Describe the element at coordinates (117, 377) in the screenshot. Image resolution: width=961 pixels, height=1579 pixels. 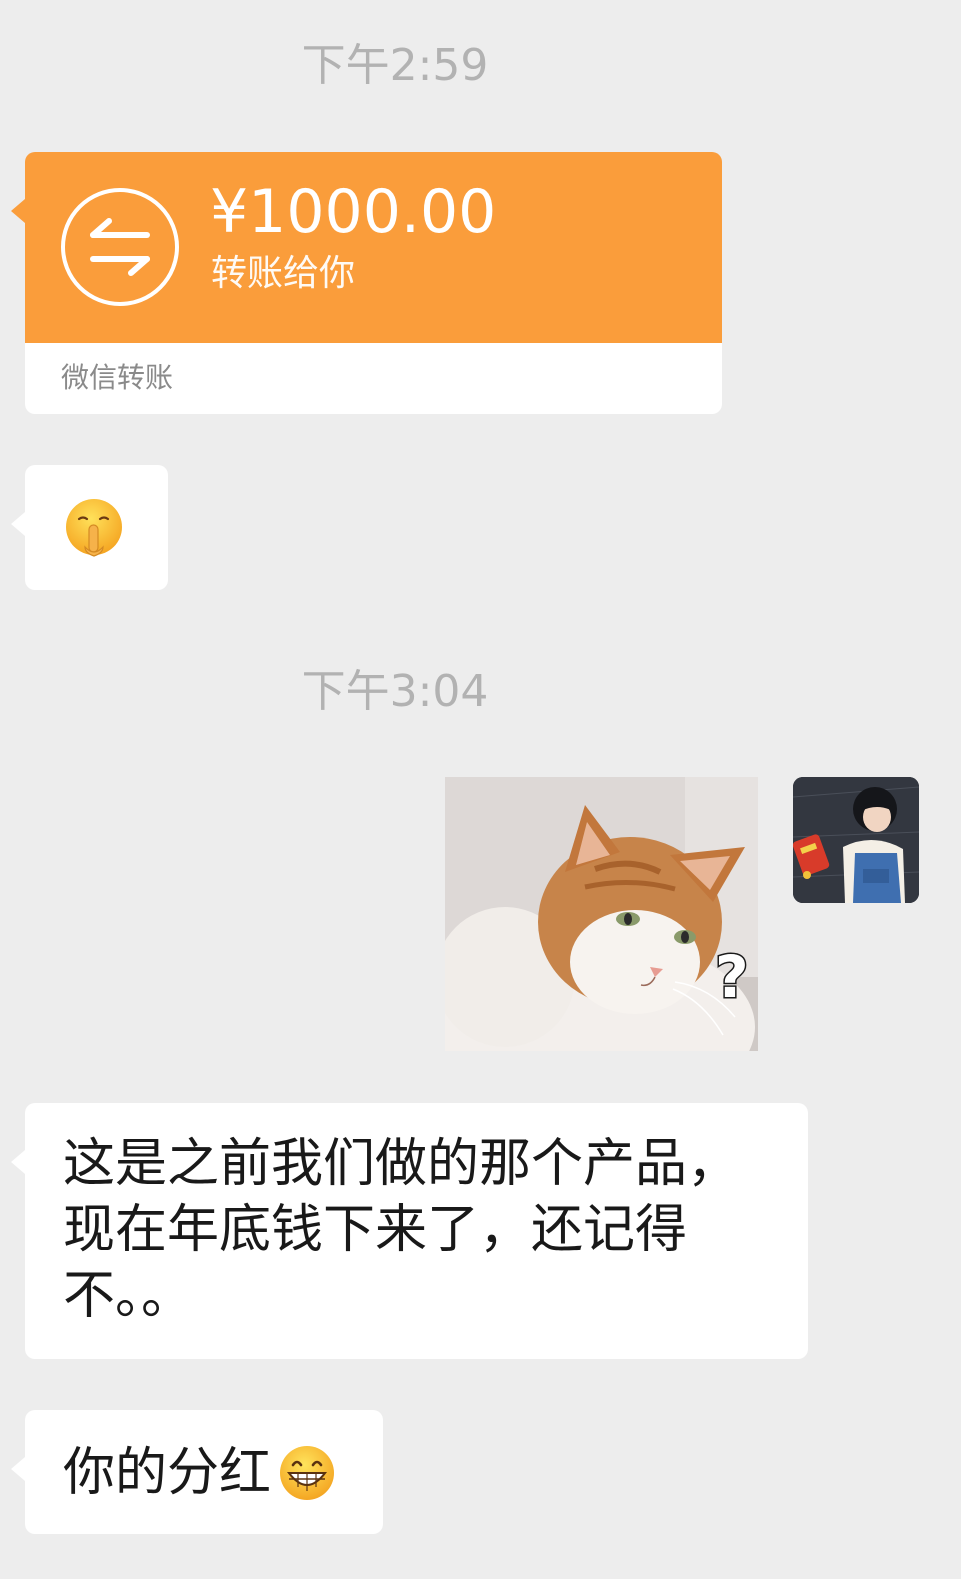
I see `transfer-source-label: 微信转账` at that location.